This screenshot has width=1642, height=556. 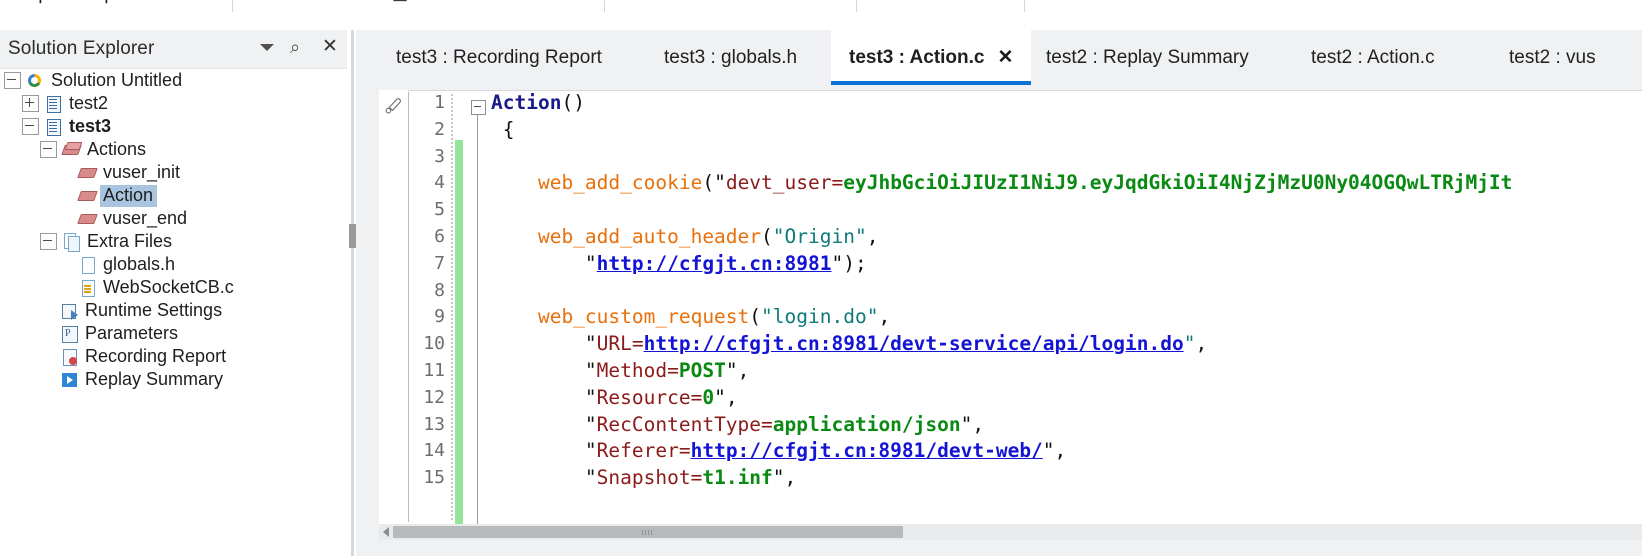 What do you see at coordinates (643, 451) in the screenshot?
I see `code-token-attr: Referer=` at bounding box center [643, 451].